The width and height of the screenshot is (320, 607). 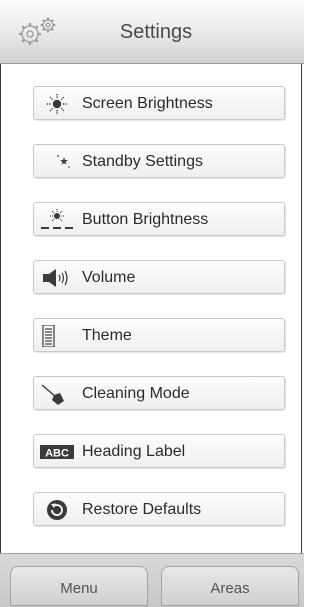 I want to click on broom-icon, so click(x=52, y=394).